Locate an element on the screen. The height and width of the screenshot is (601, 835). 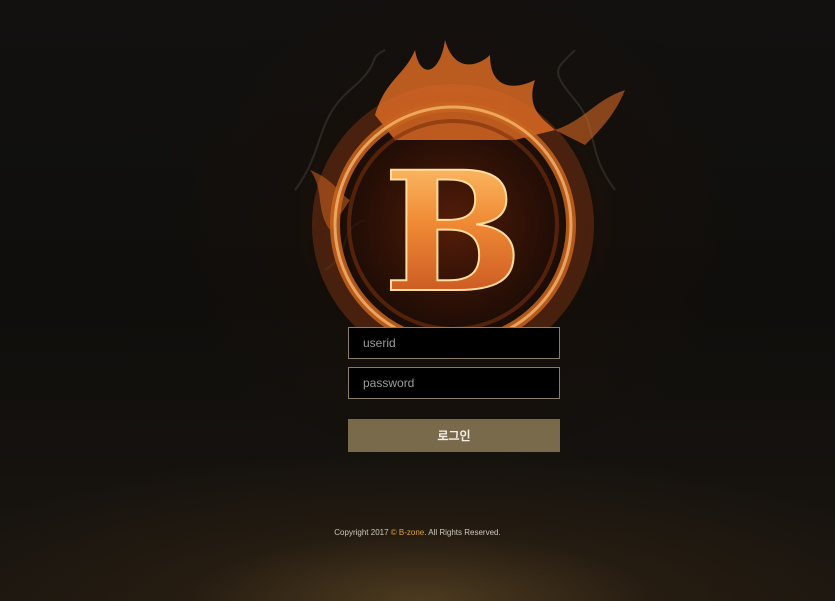
login-form: 로그인 is located at coordinates (454, 389).